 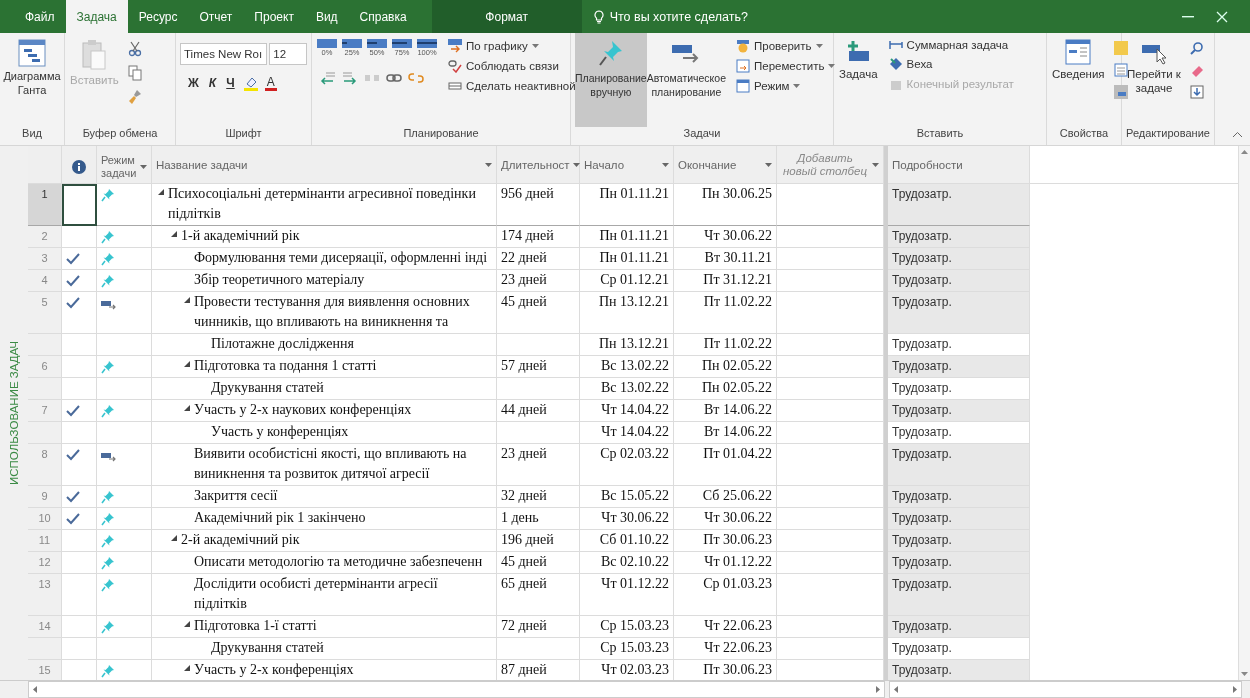 I want to click on gantt-chart-button: Диаграмма Ганта, so click(x=32, y=83).